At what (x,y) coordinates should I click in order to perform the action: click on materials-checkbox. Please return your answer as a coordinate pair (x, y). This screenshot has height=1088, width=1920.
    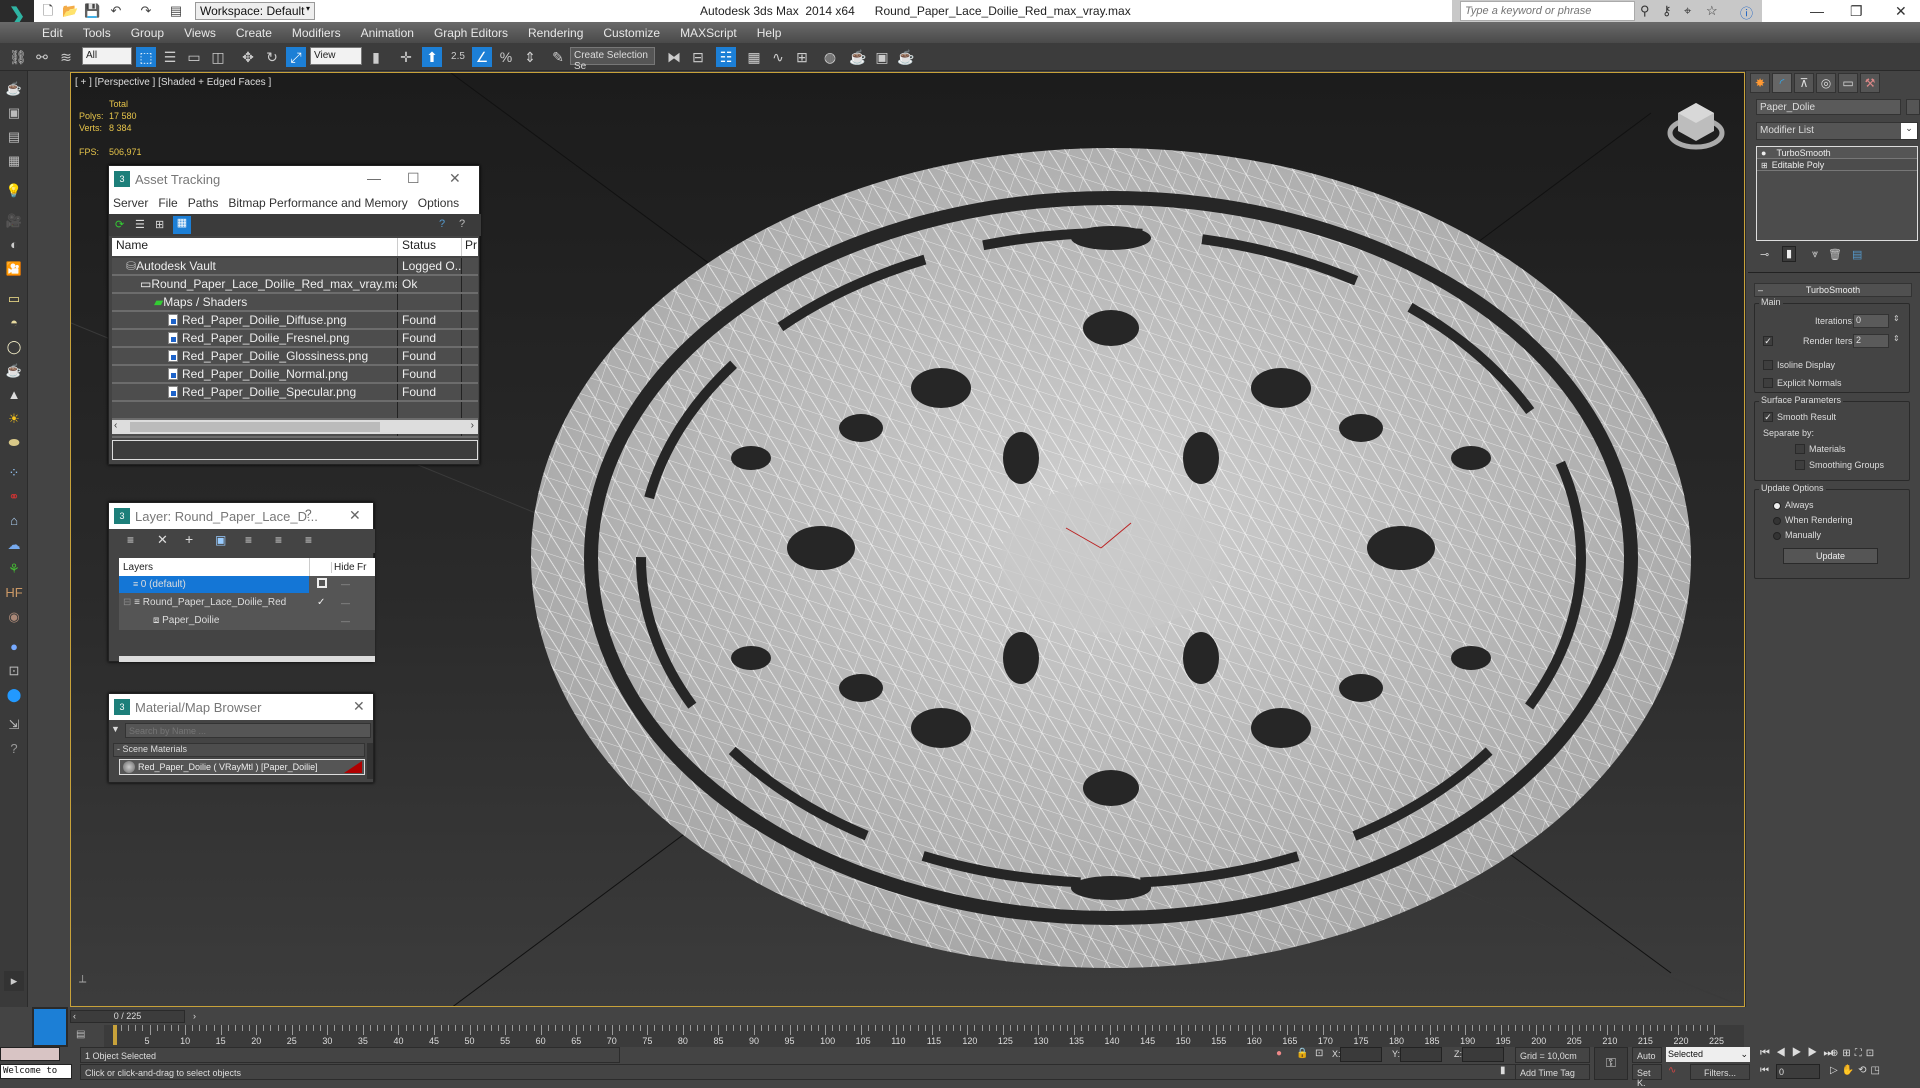
    Looking at the image, I should click on (1800, 449).